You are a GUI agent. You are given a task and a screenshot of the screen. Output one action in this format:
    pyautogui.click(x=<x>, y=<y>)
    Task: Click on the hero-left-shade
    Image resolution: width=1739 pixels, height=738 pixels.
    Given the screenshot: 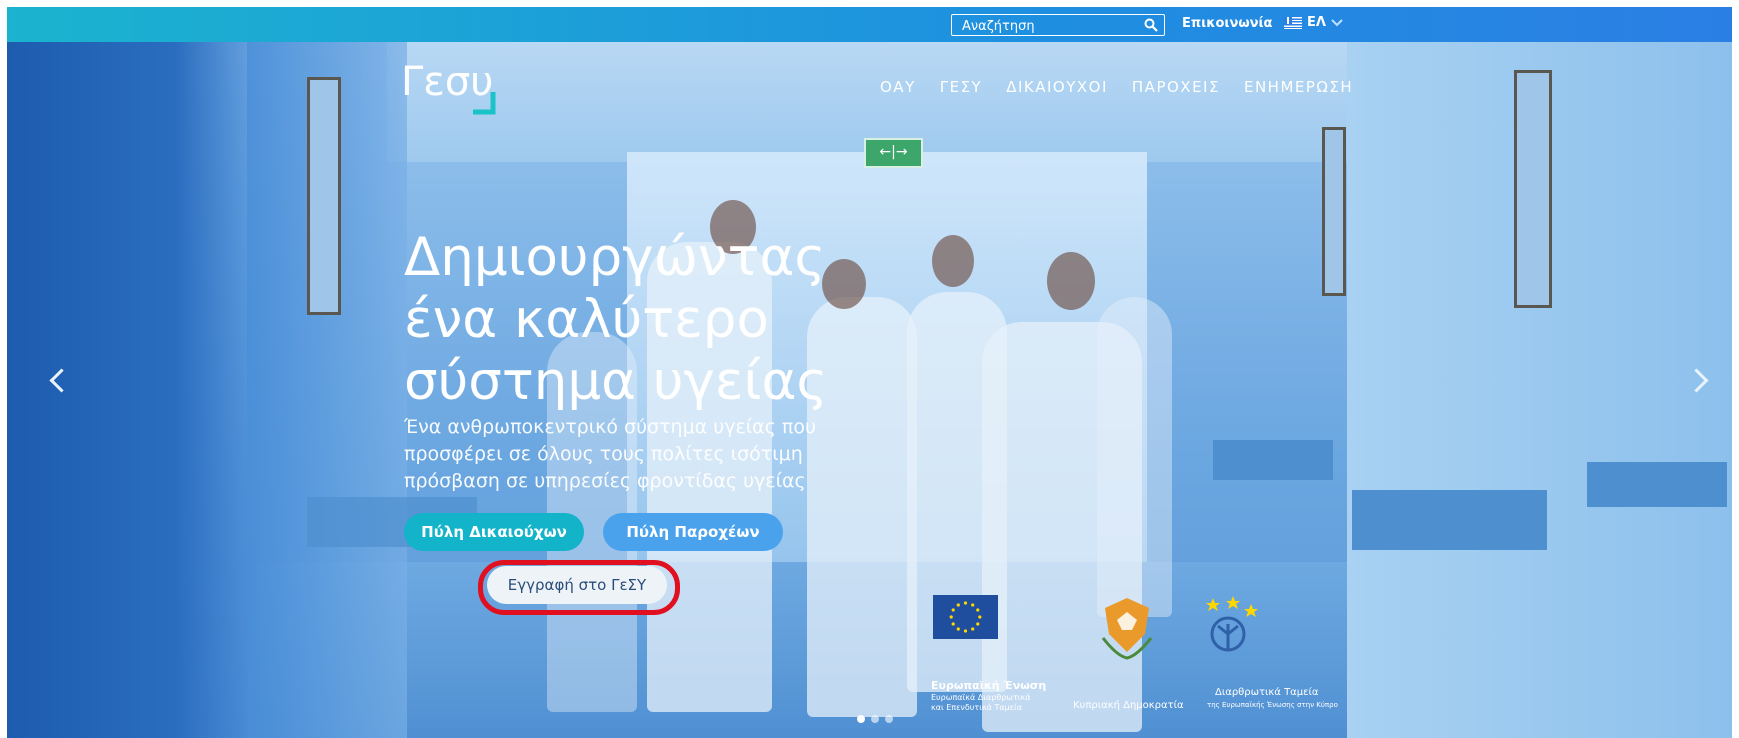 What is the action you would take?
    pyautogui.click(x=127, y=390)
    